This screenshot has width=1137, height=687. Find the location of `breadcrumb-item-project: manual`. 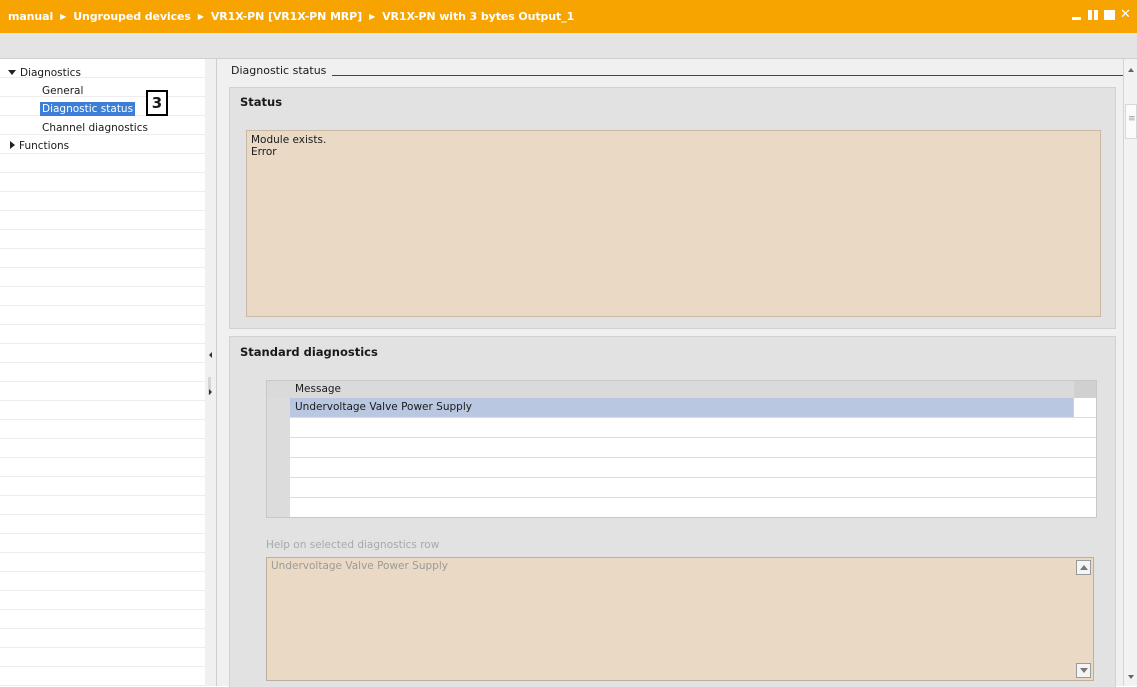

breadcrumb-item-project: manual is located at coordinates (30, 16).